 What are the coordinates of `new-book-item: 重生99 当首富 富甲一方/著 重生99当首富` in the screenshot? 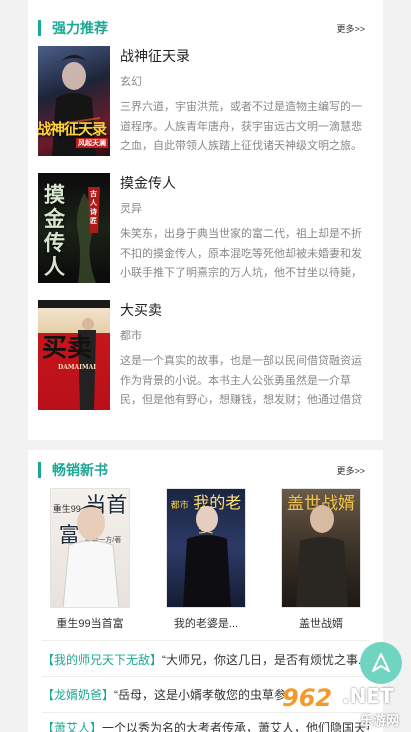 It's located at (90, 559).